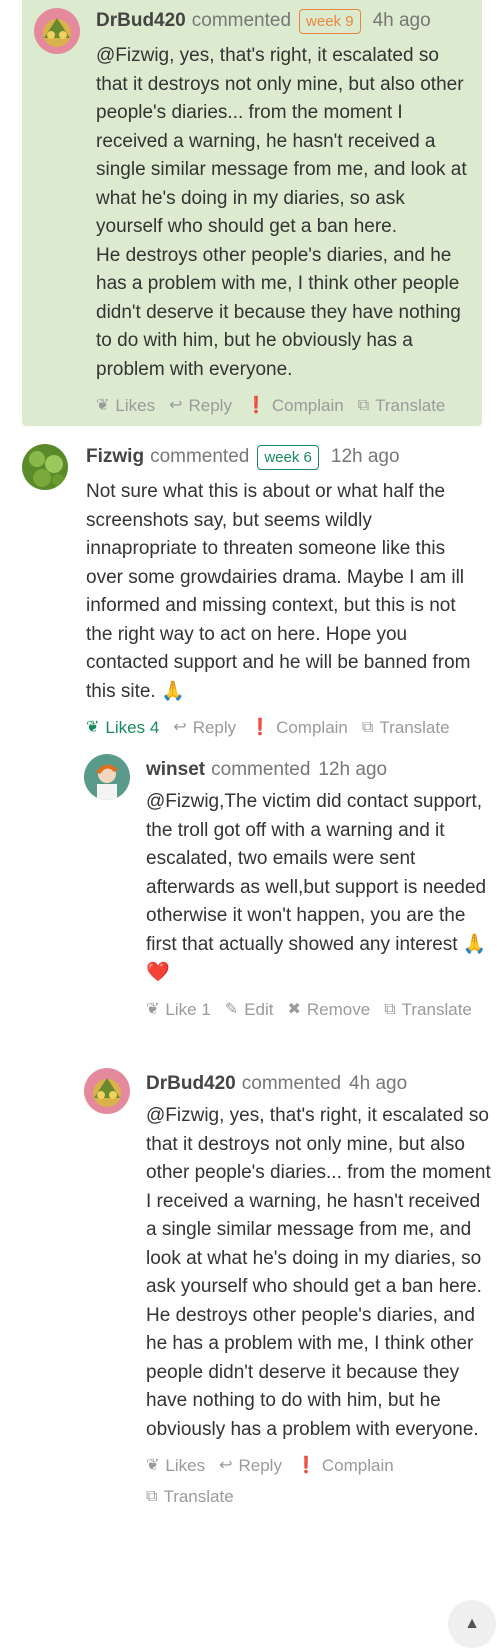 This screenshot has height=1649, width=500. I want to click on avatar-winset, so click(107, 777).